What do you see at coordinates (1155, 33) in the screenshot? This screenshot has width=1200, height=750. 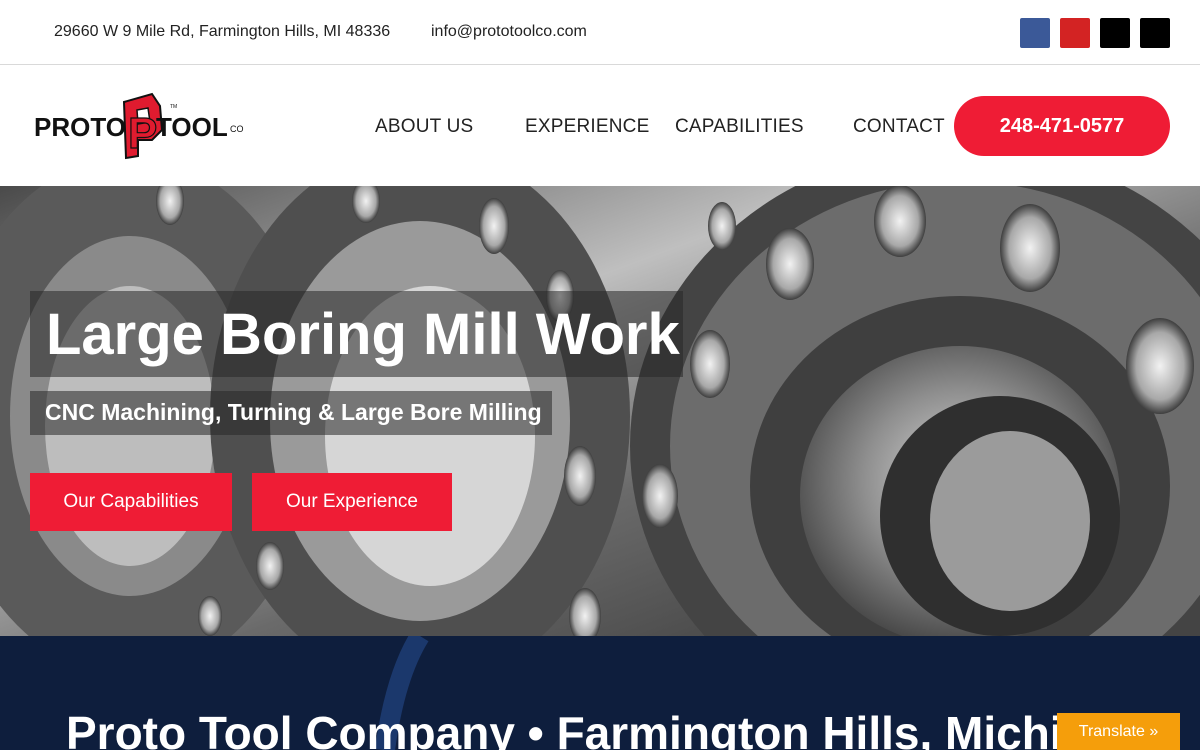 I see `tiktok-icon` at bounding box center [1155, 33].